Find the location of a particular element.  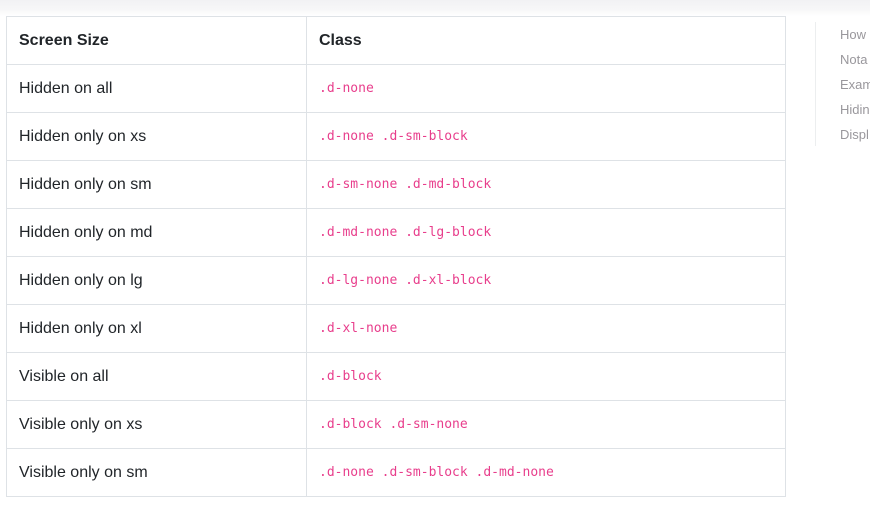

table-row: Hidden on all .d-none is located at coordinates (396, 88).